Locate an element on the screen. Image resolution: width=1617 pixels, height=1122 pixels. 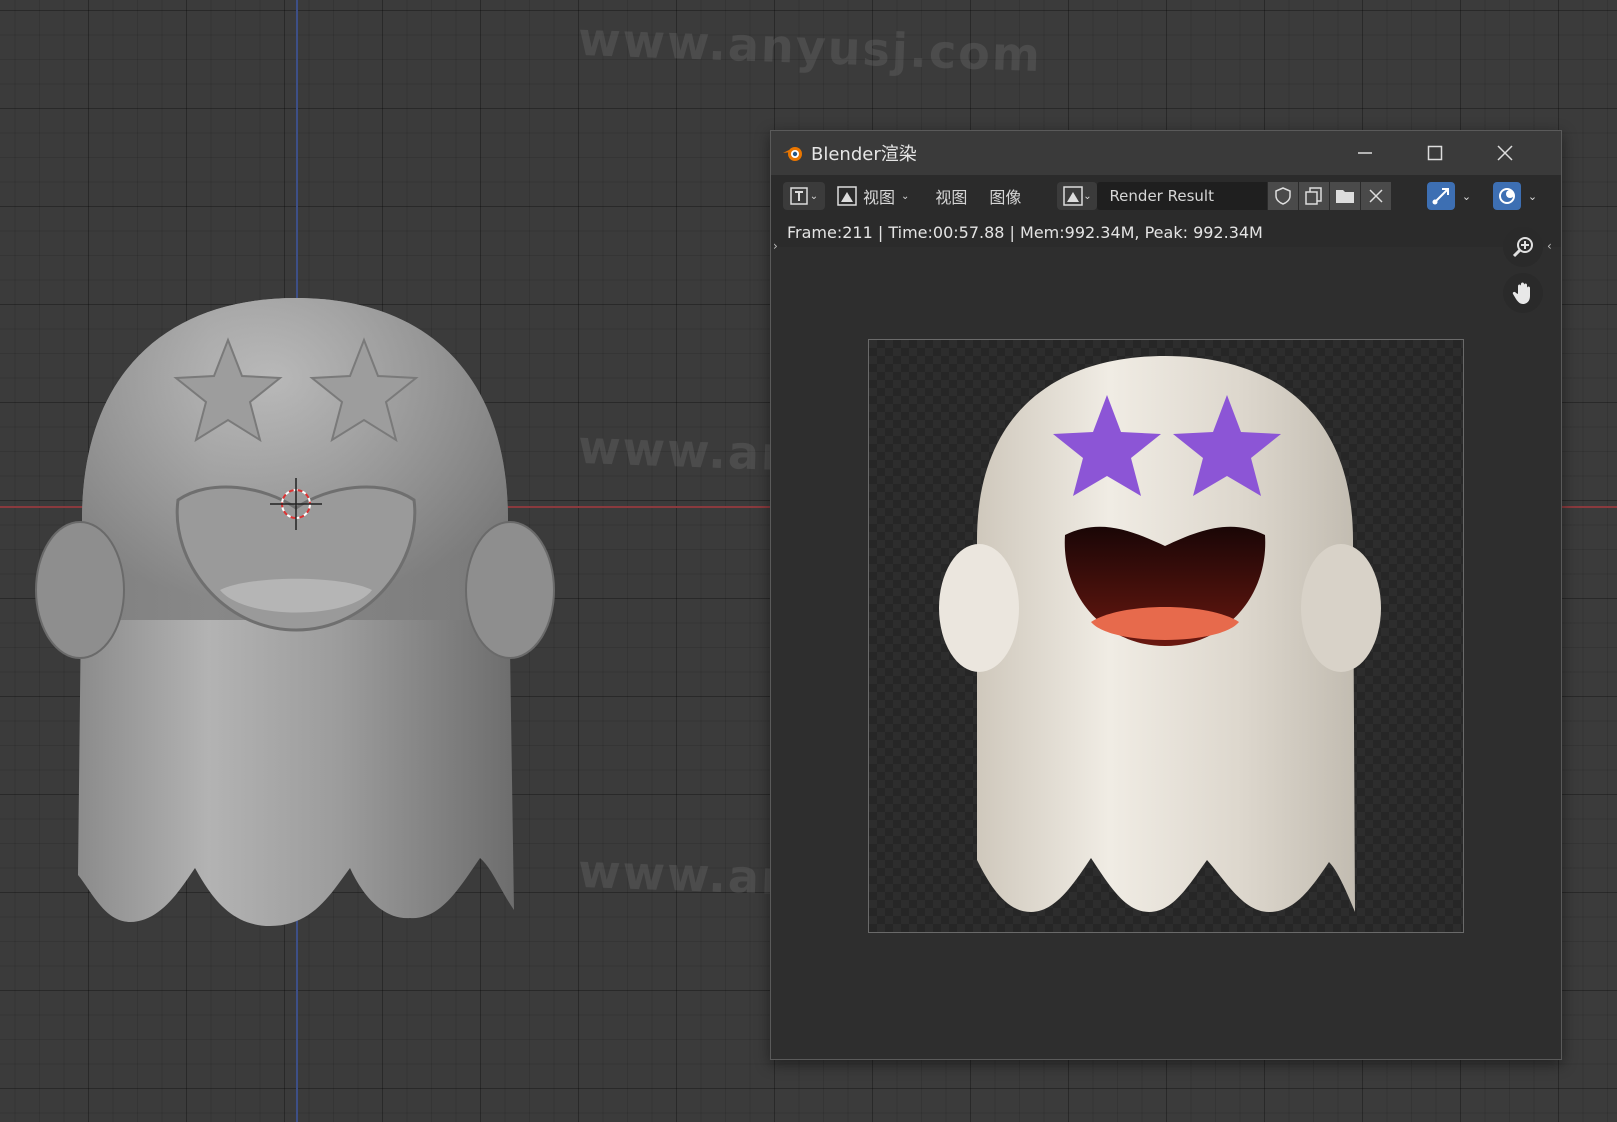
watermark-text: www.anyusj.com is located at coordinates (810, 47).